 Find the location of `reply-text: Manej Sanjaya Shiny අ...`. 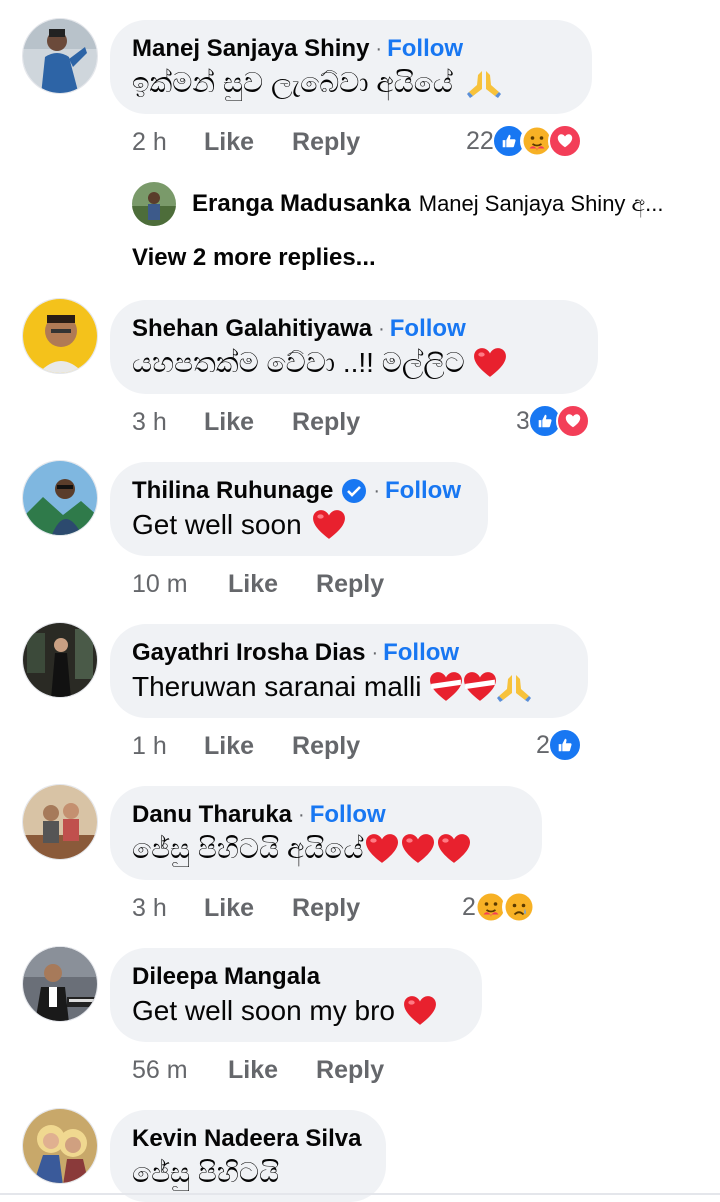

reply-text: Manej Sanjaya Shiny අ... is located at coordinates (541, 203).